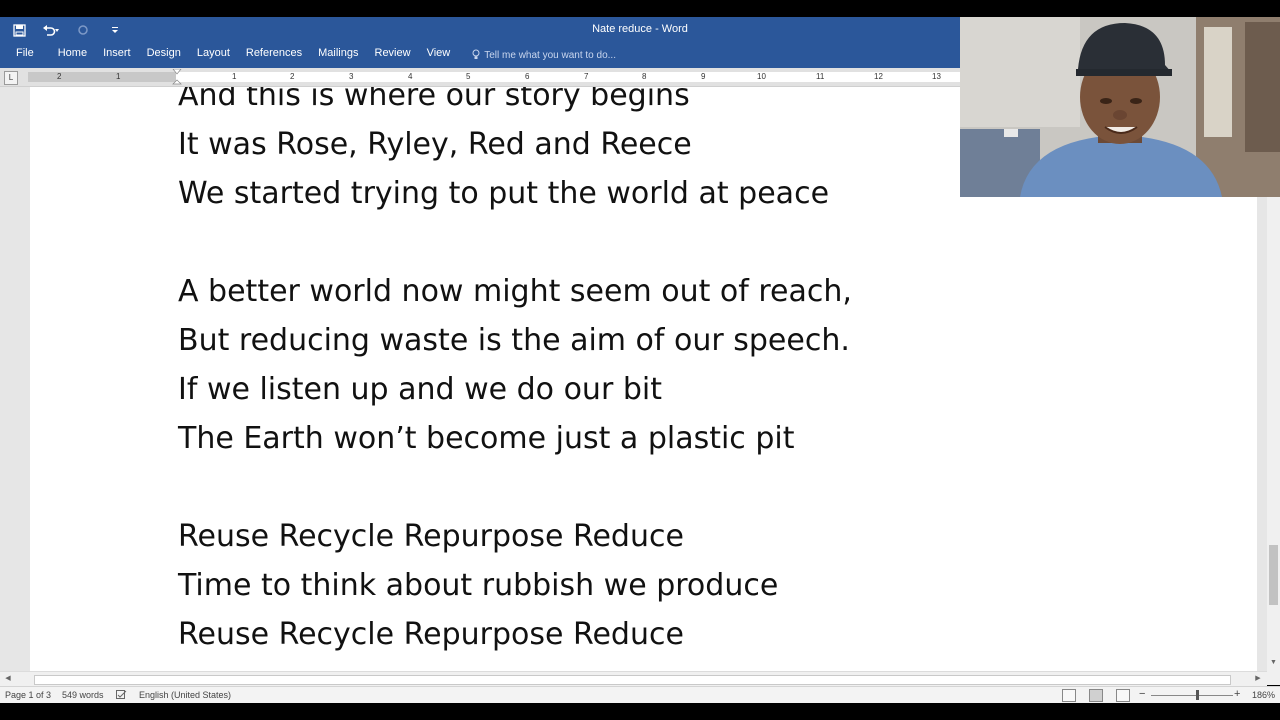  I want to click on scrollbar-corner, so click(1273, 678).